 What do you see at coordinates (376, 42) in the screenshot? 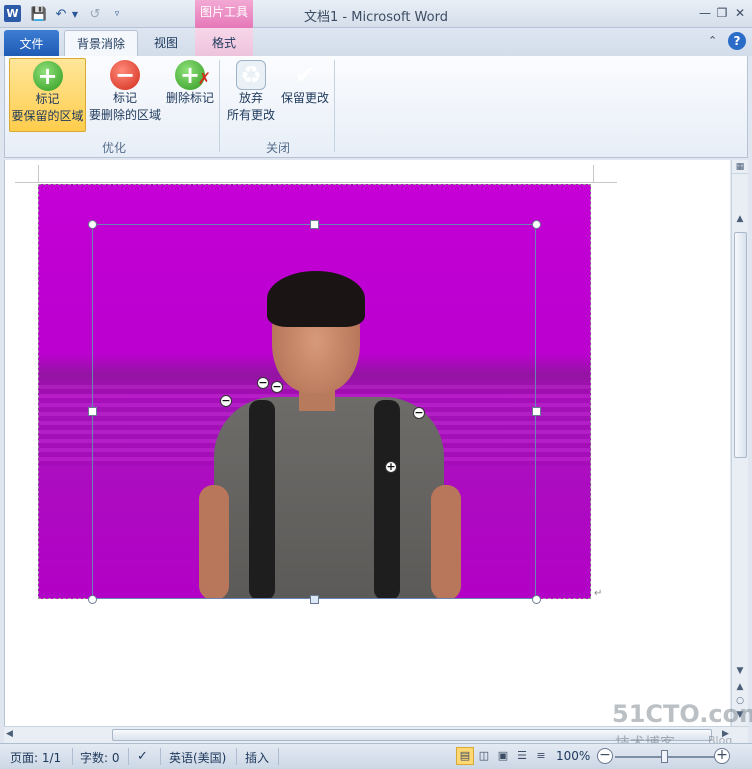
I see `ribbon-tab-row: 文件 背景消除 视图 格式 ⌃ ?` at bounding box center [376, 42].